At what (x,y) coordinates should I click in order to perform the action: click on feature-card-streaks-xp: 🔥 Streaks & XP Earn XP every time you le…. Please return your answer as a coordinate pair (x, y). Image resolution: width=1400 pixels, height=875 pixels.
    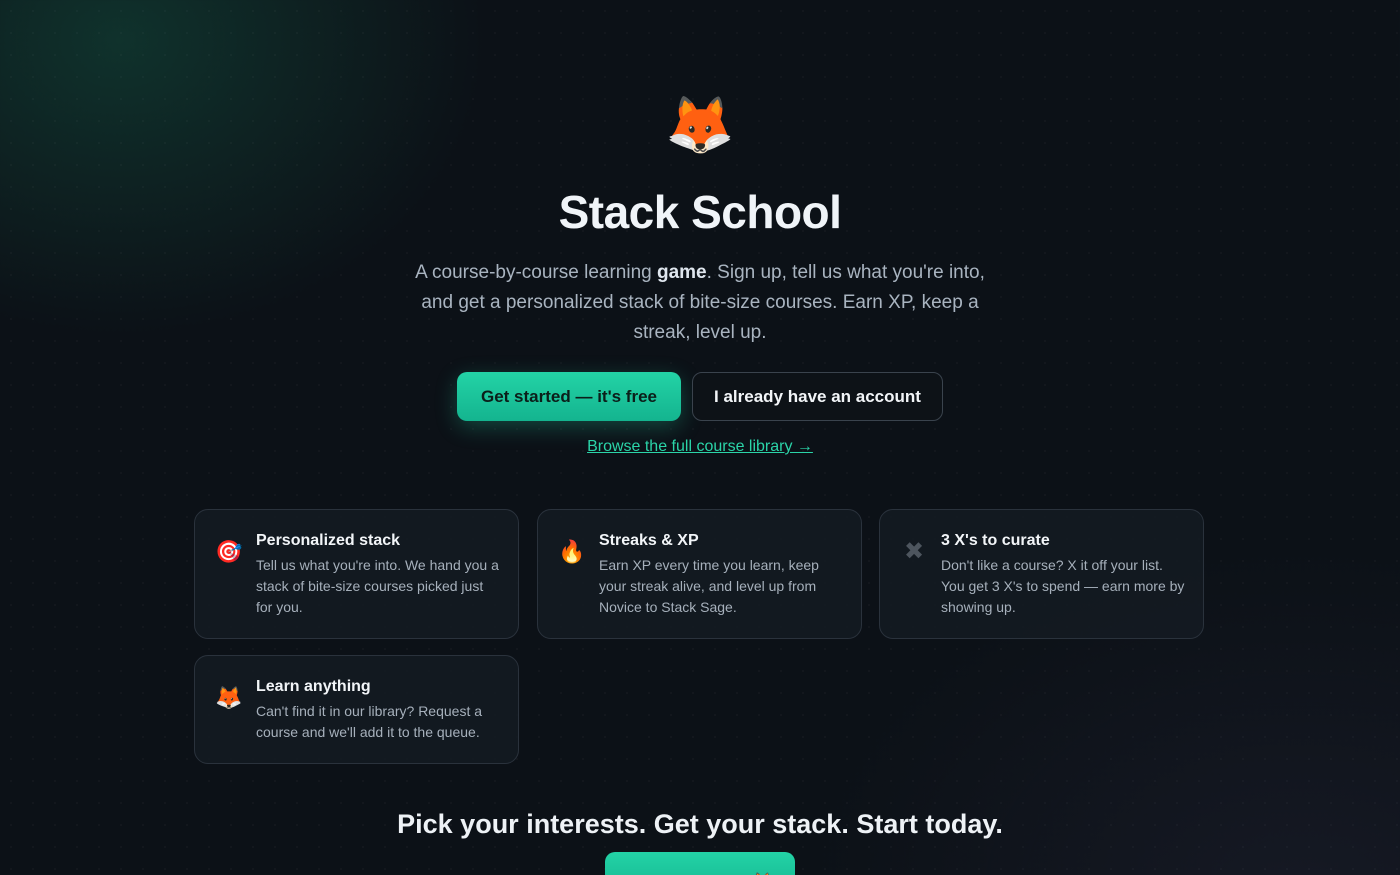
    Looking at the image, I should click on (699, 574).